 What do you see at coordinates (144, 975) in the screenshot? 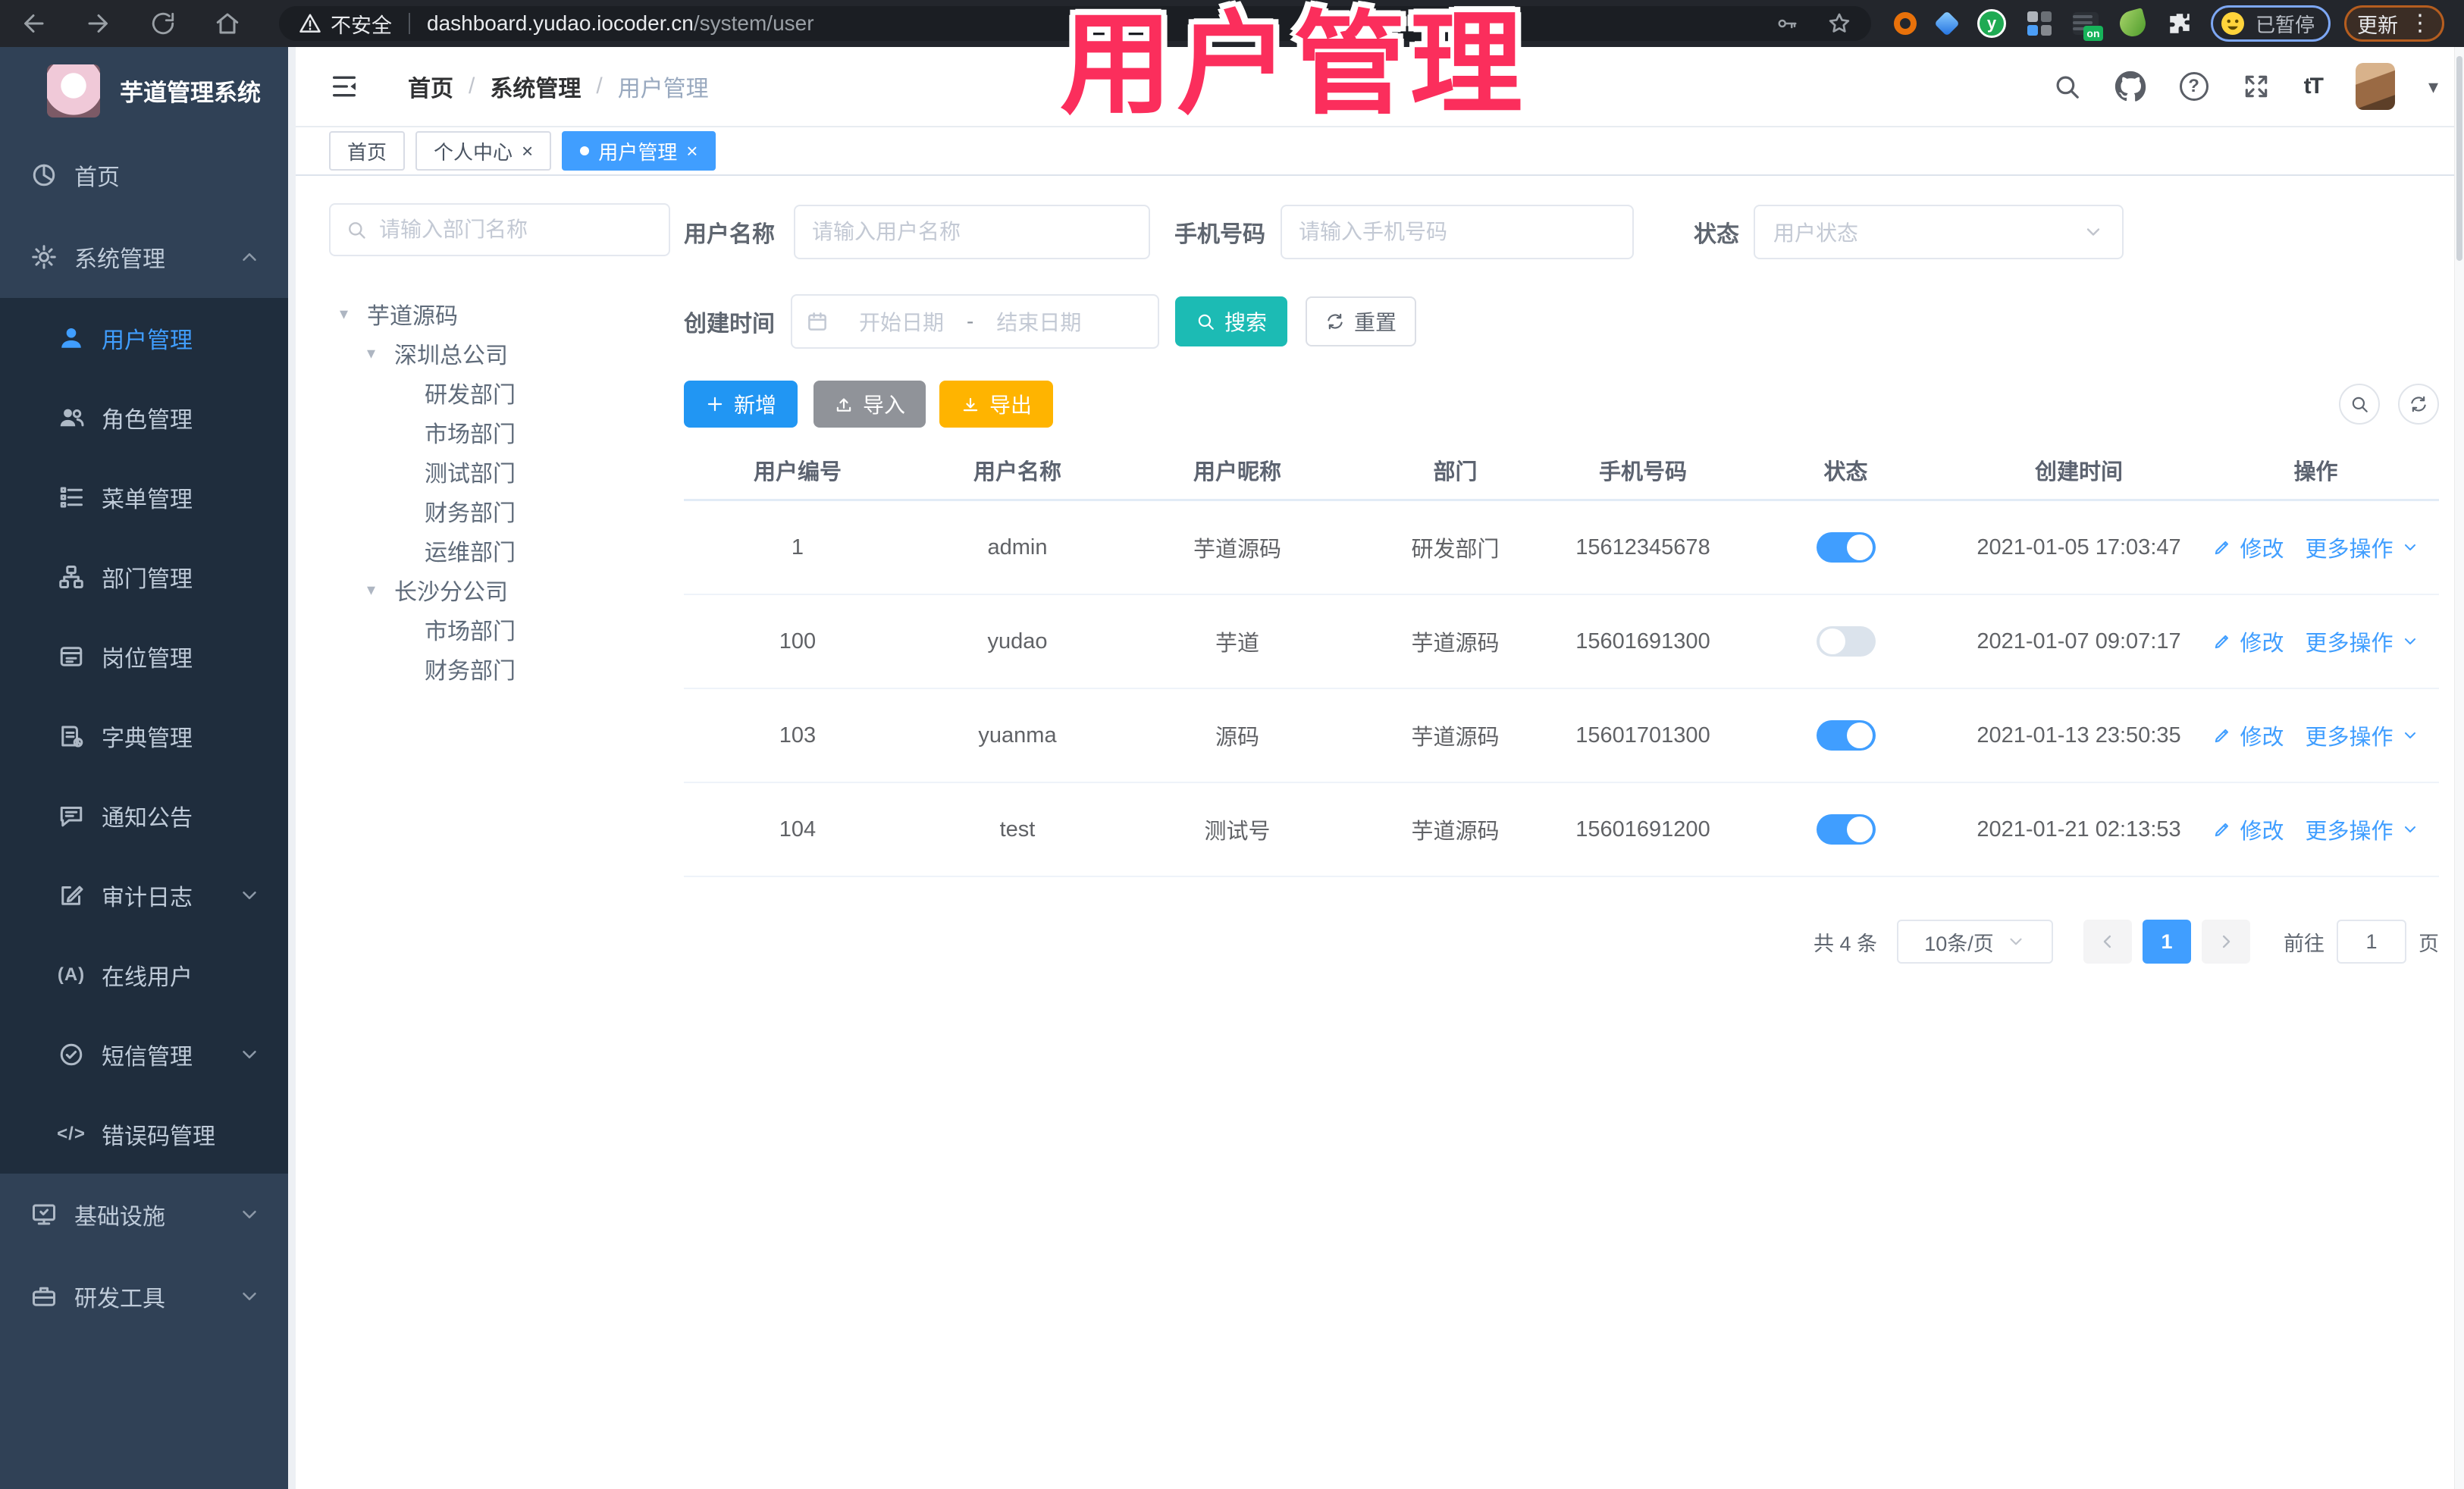
I see `sidebar-item-online-users: (A) 在线用户` at bounding box center [144, 975].